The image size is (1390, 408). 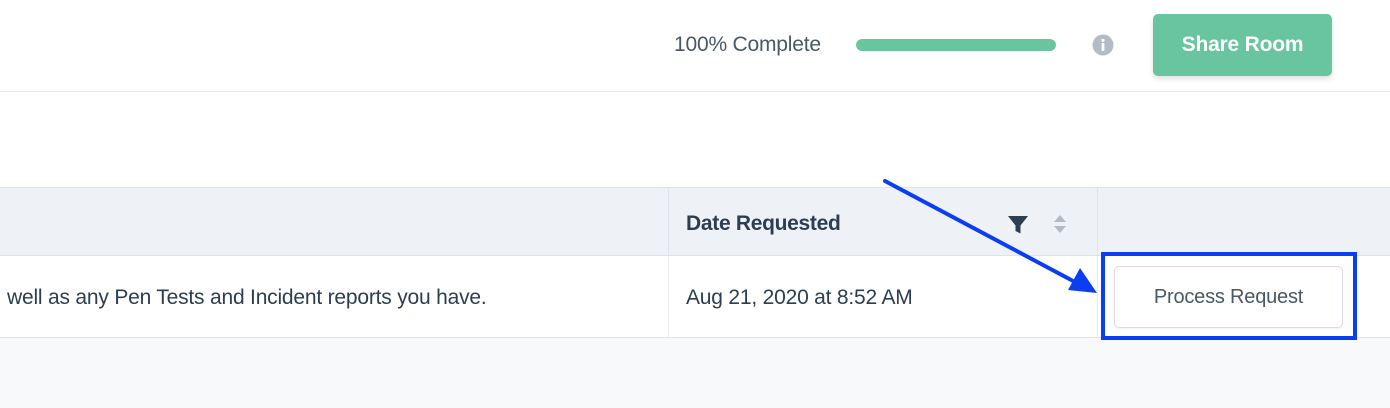 I want to click on annotation-arrow, so click(x=990, y=236).